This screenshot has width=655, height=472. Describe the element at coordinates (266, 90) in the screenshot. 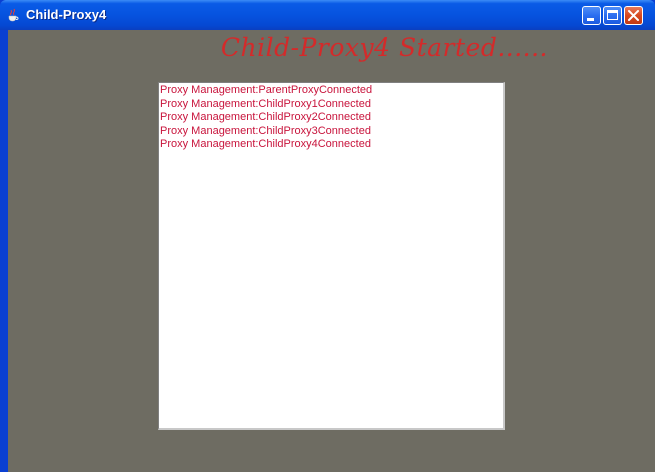

I see `log-line: Proxy Management:ParentProxyConnected` at that location.